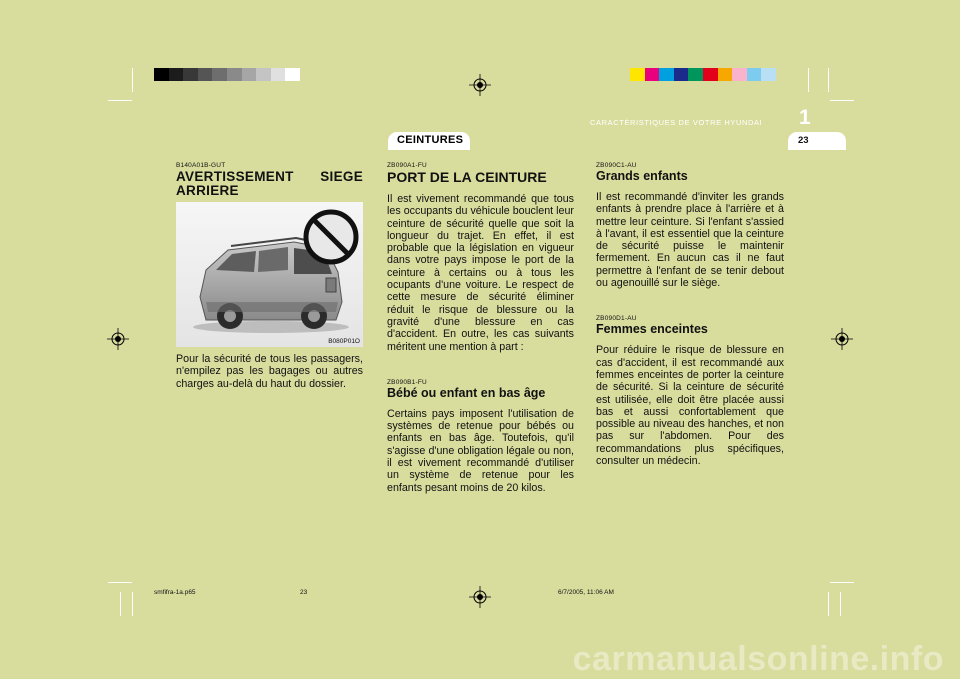  What do you see at coordinates (586, 592) in the screenshot?
I see `footer-timestamp: 6/7/2005, 11:06 AM` at bounding box center [586, 592].